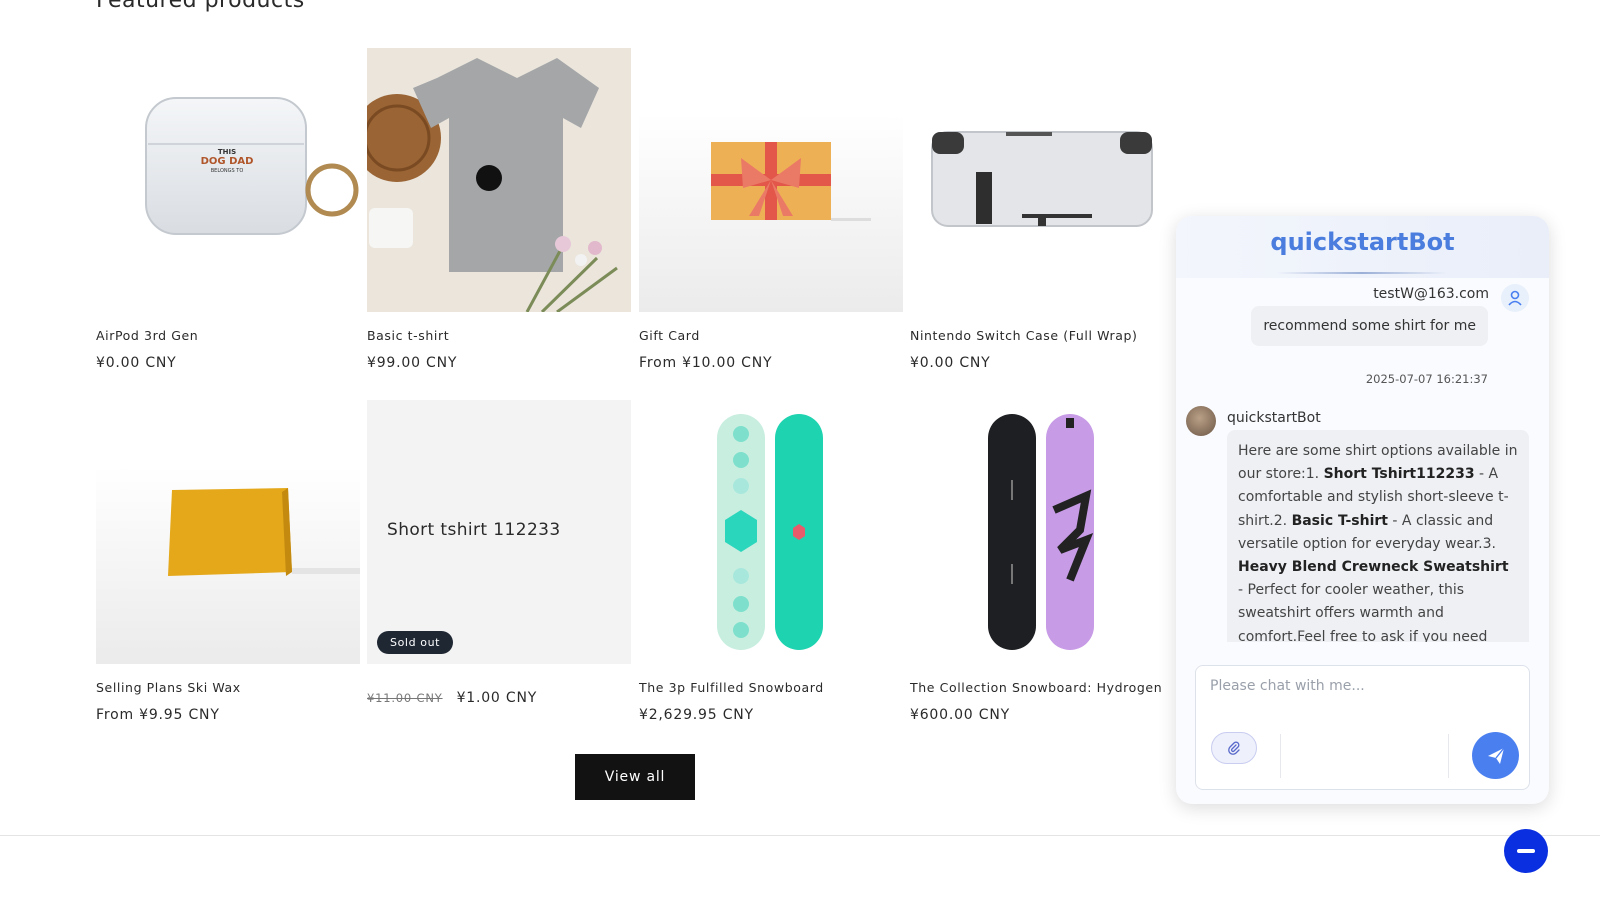 The height and width of the screenshot is (900, 1600). Describe the element at coordinates (960, 715) in the screenshot. I see `product-price: ¥600.00 CNY` at that location.